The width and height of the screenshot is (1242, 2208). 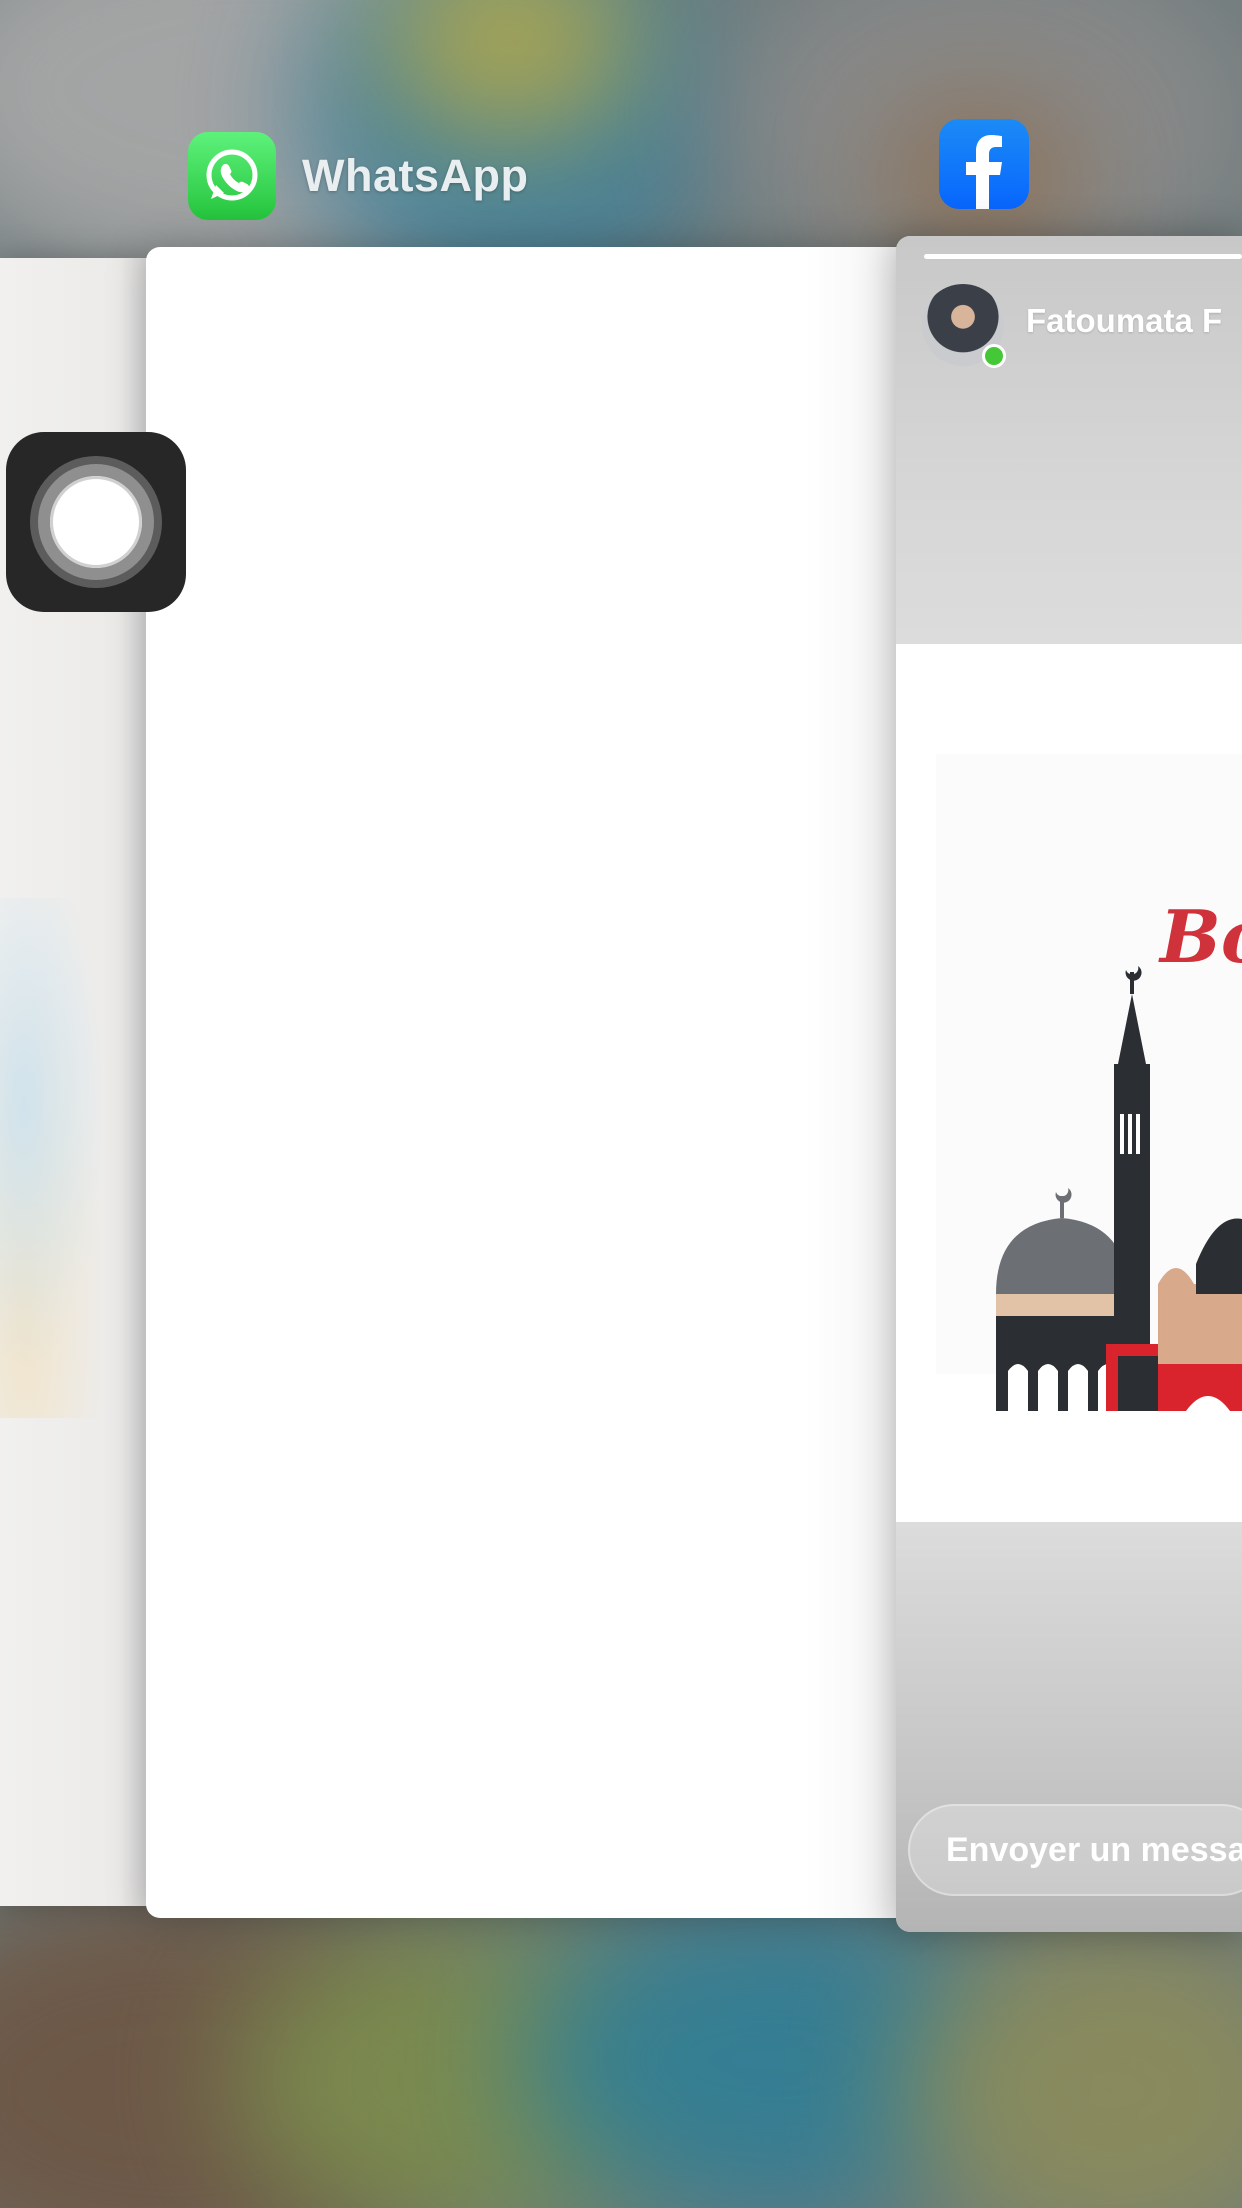 What do you see at coordinates (964, 326) in the screenshot?
I see `avatar` at bounding box center [964, 326].